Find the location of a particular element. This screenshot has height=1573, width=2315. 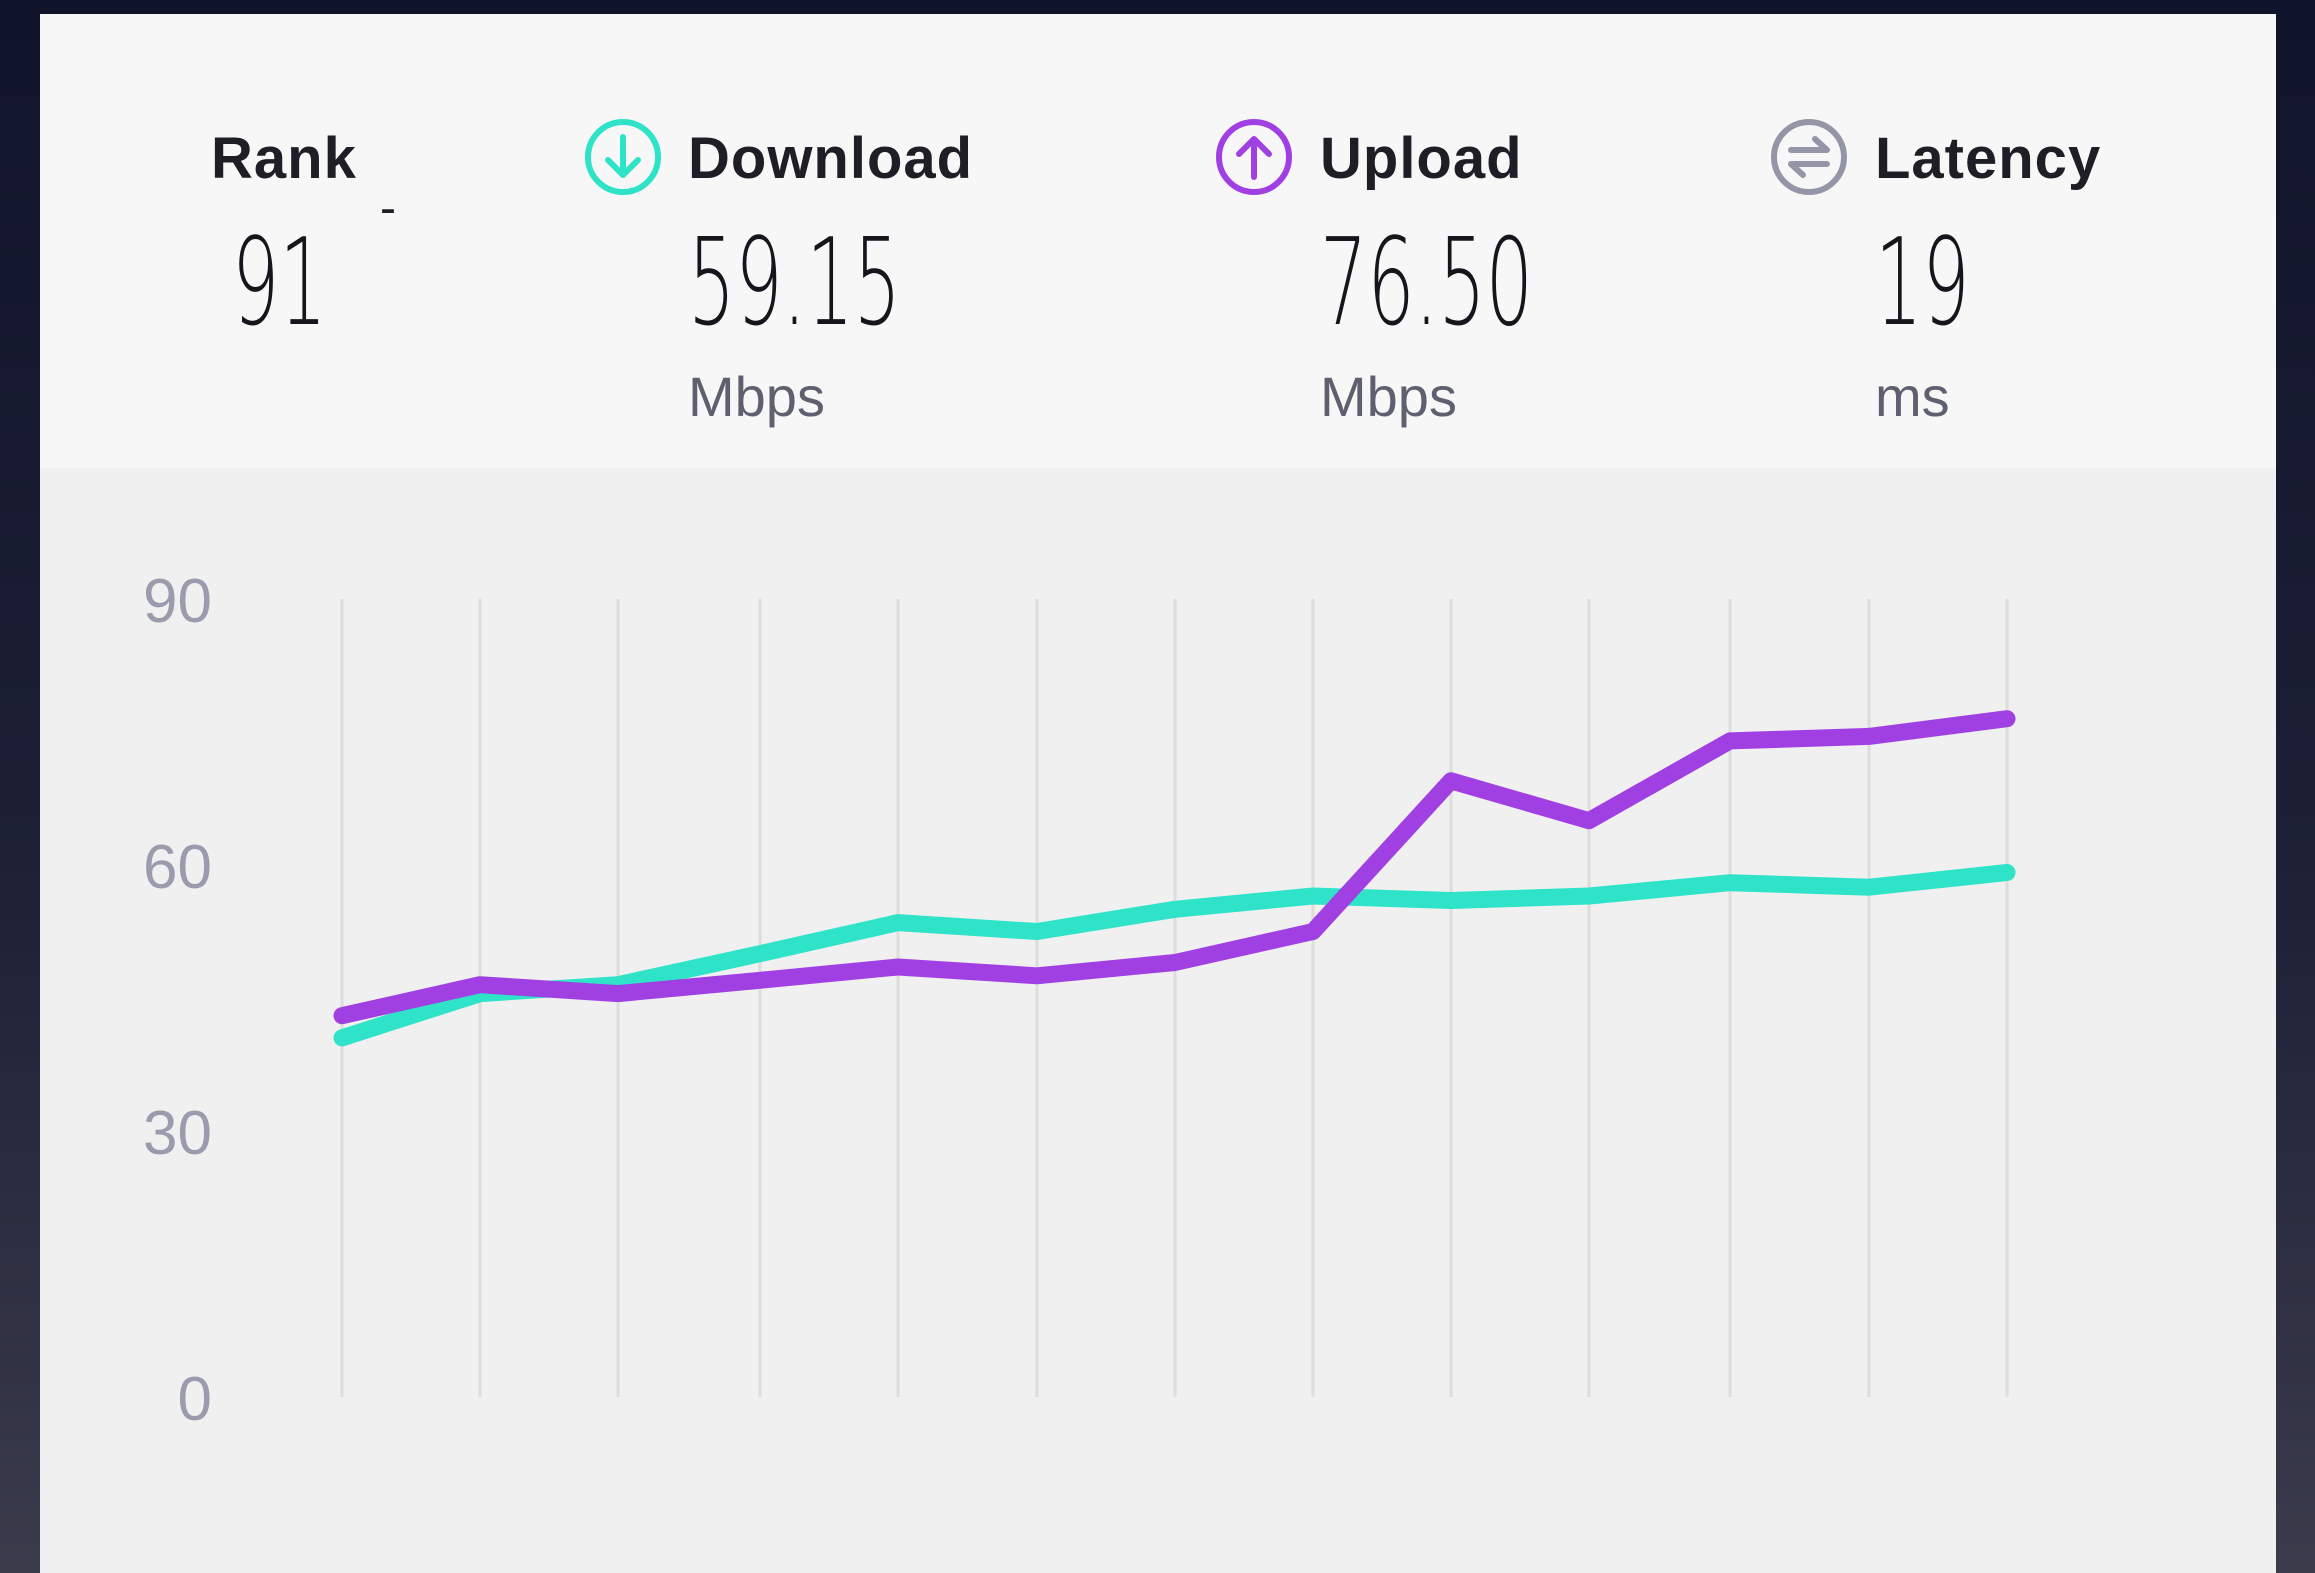

rank-label: Rank is located at coordinates (284, 158).